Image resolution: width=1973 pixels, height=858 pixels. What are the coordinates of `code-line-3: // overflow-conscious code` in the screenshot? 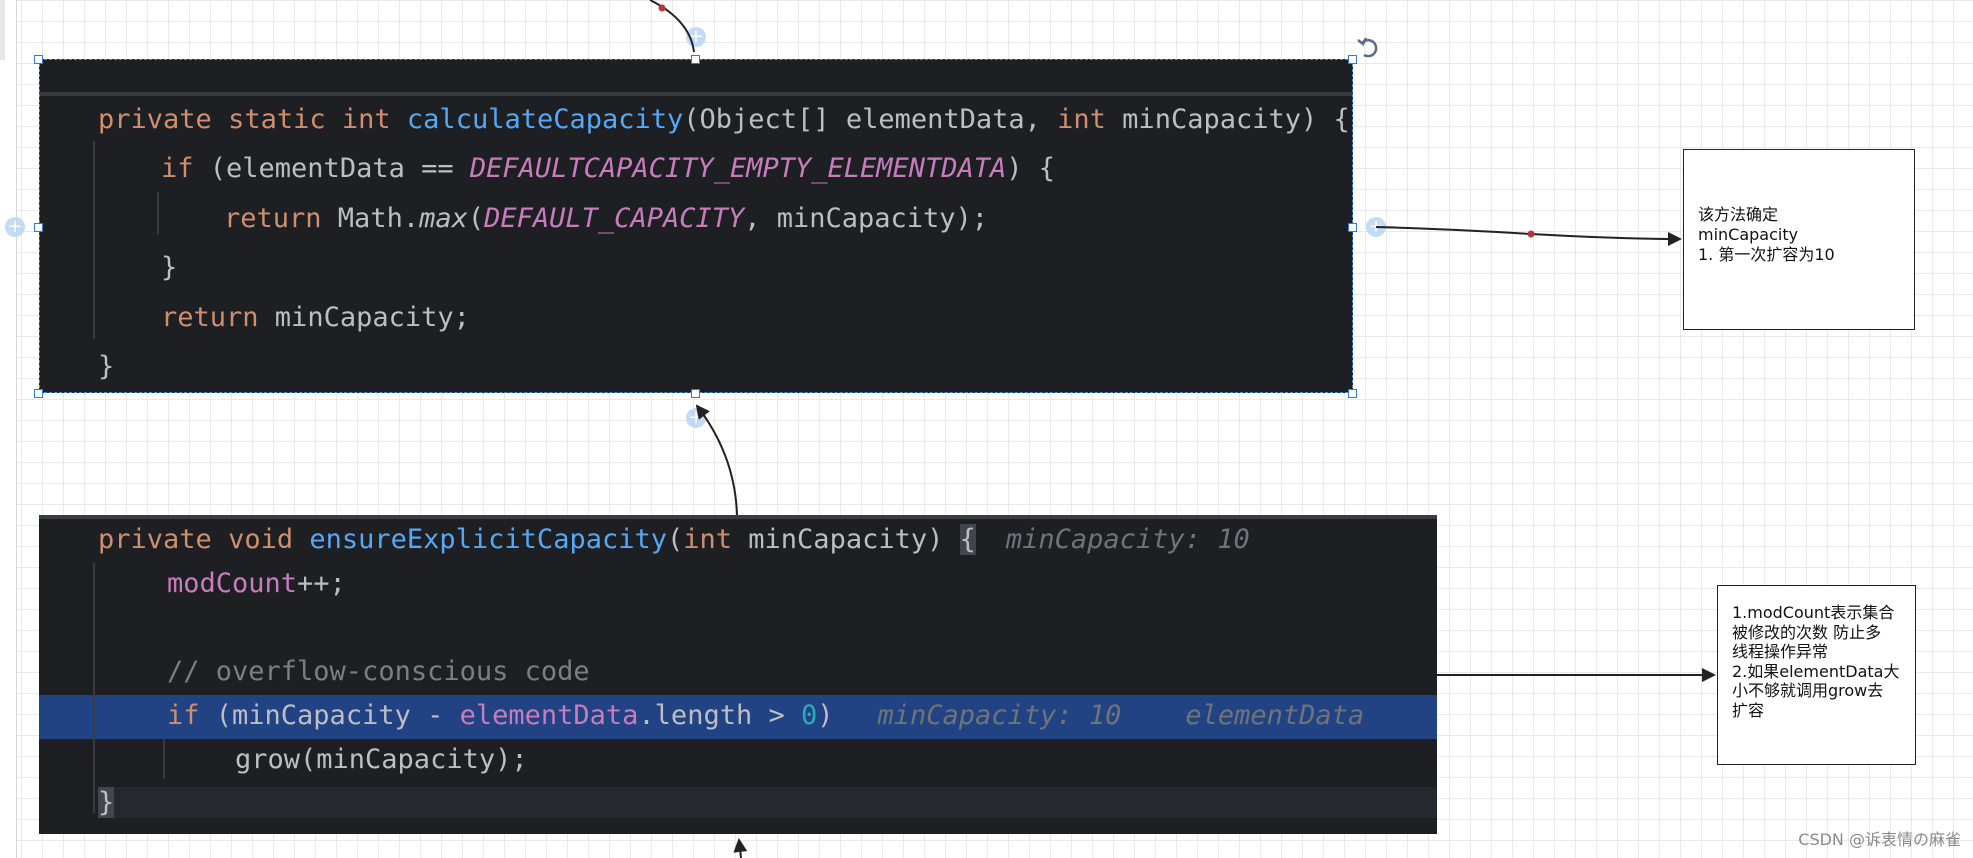 It's located at (378, 671).